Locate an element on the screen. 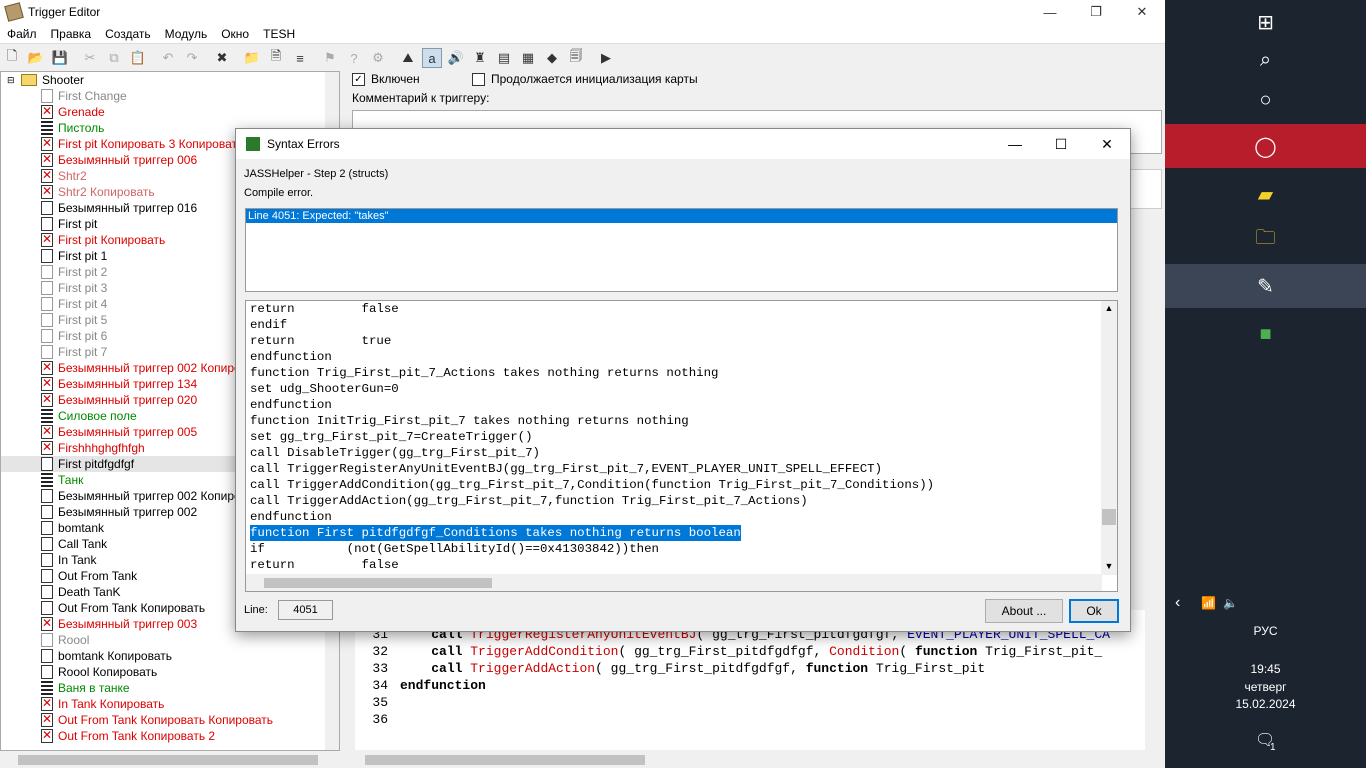 This screenshot has width=1366, height=768. menu-window: Окно is located at coordinates (235, 34).